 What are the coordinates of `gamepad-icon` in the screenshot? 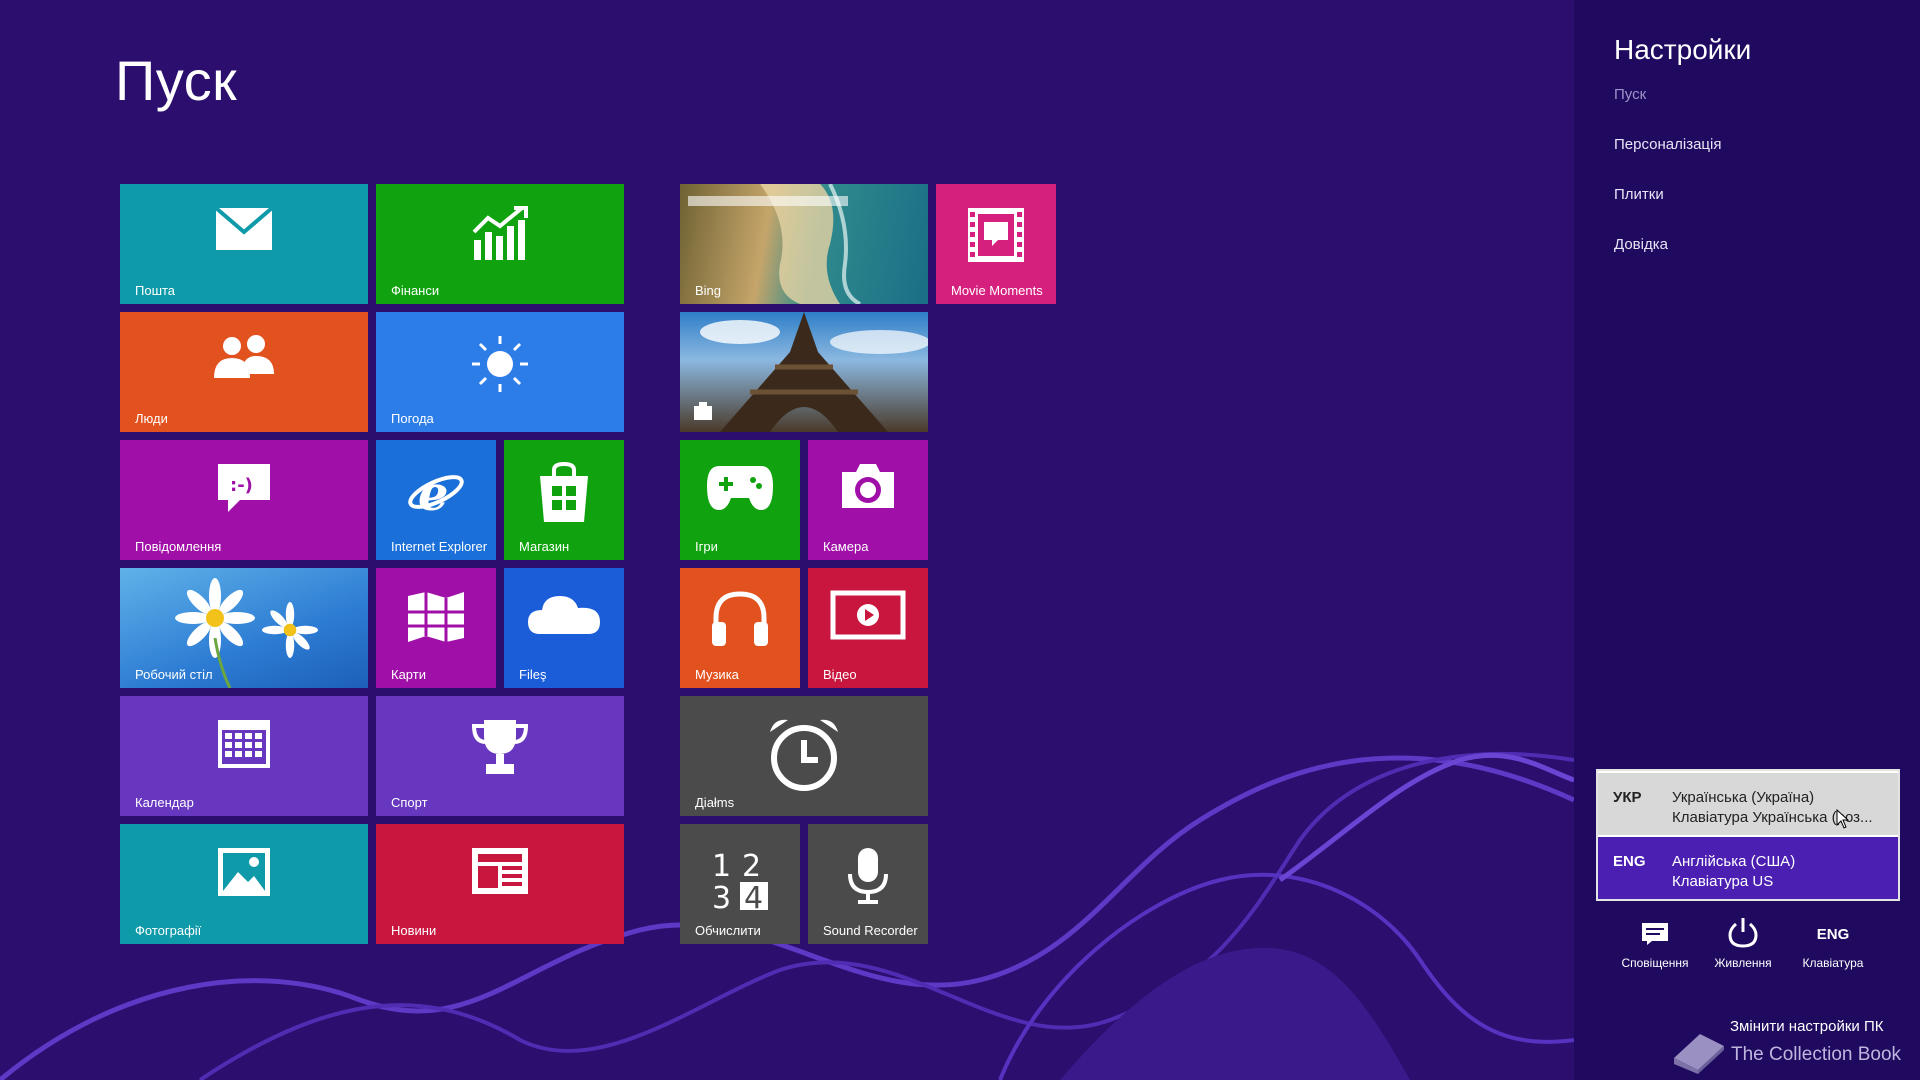 It's located at (740, 487).